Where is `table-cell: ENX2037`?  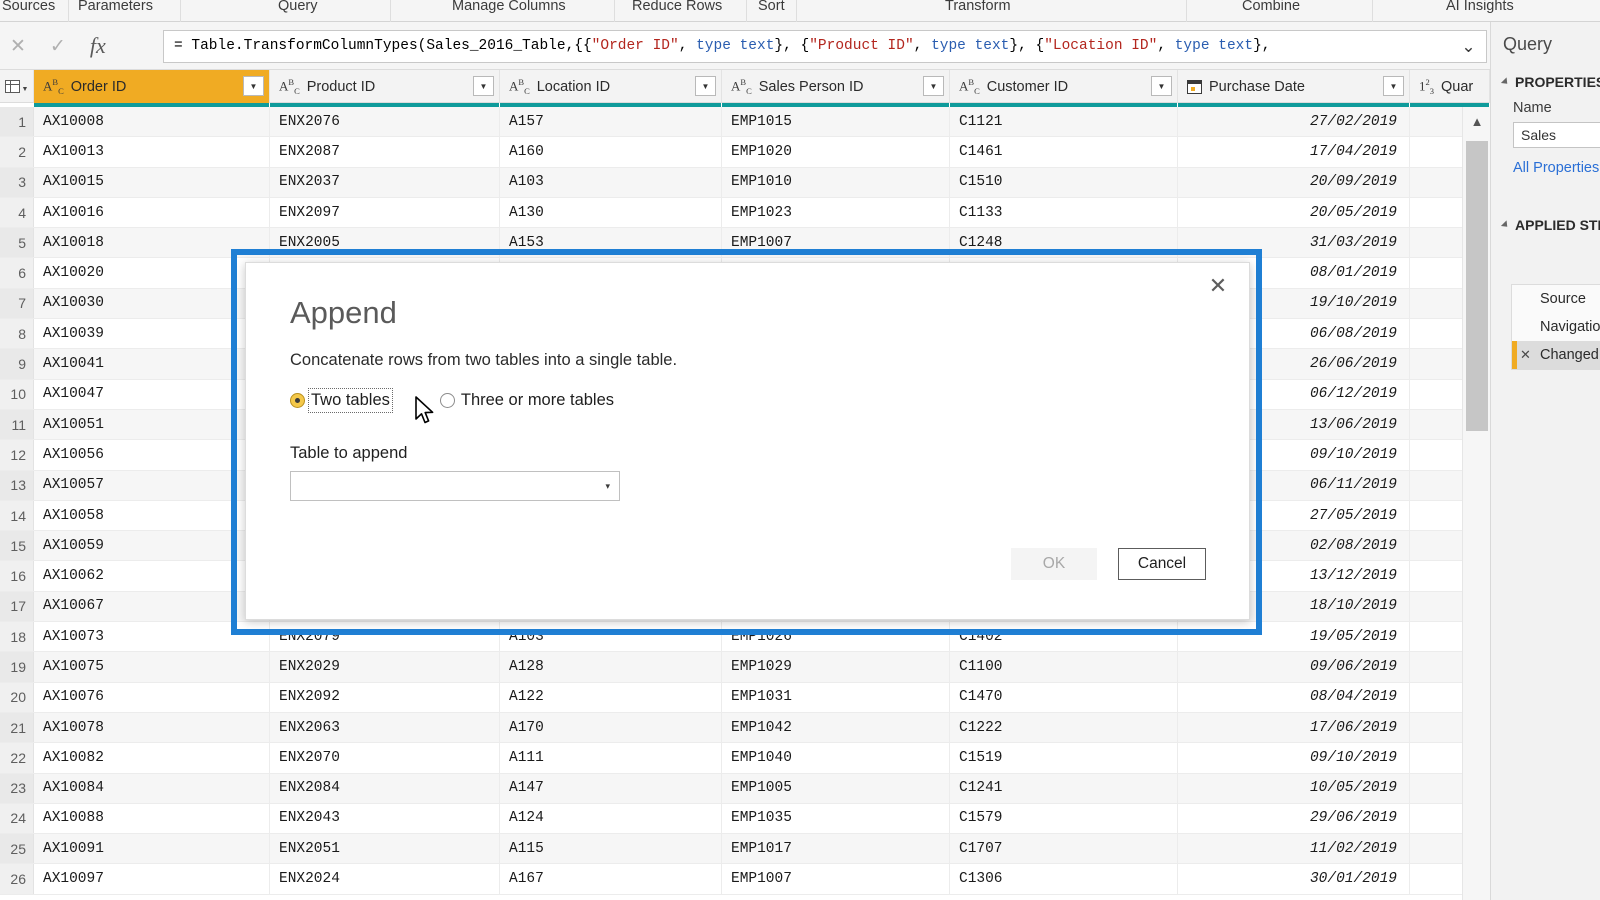
table-cell: ENX2037 is located at coordinates (385, 182).